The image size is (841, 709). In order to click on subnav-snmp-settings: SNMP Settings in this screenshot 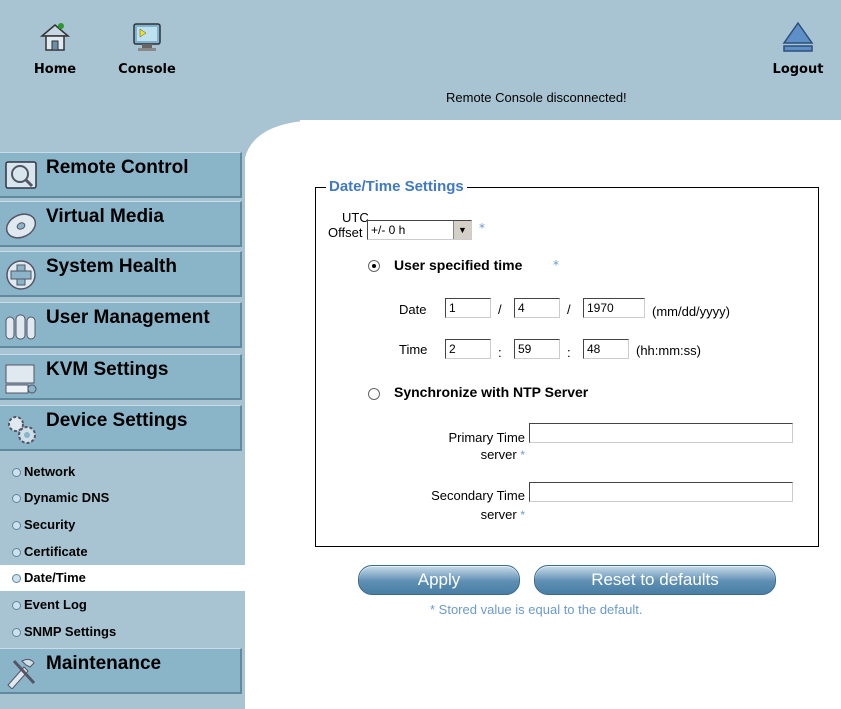, I will do `click(121, 632)`.